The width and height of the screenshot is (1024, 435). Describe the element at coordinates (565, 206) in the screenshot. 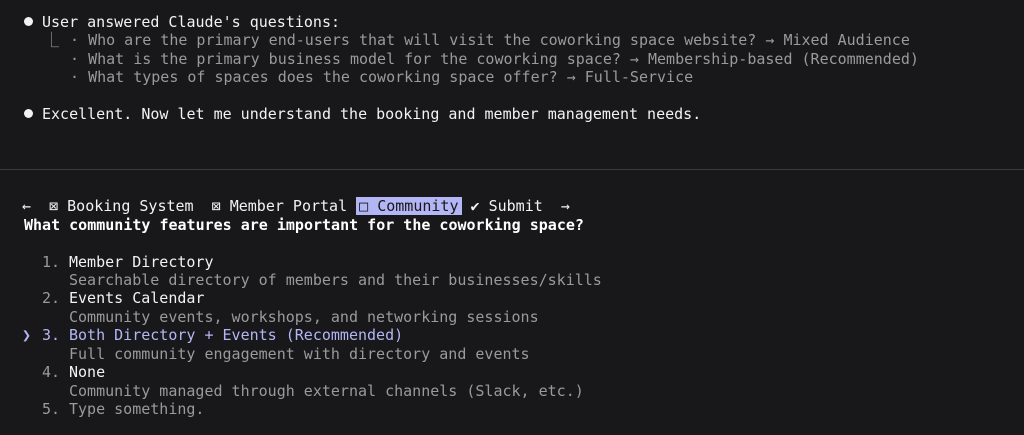

I see `next-arrow-icon: →` at that location.